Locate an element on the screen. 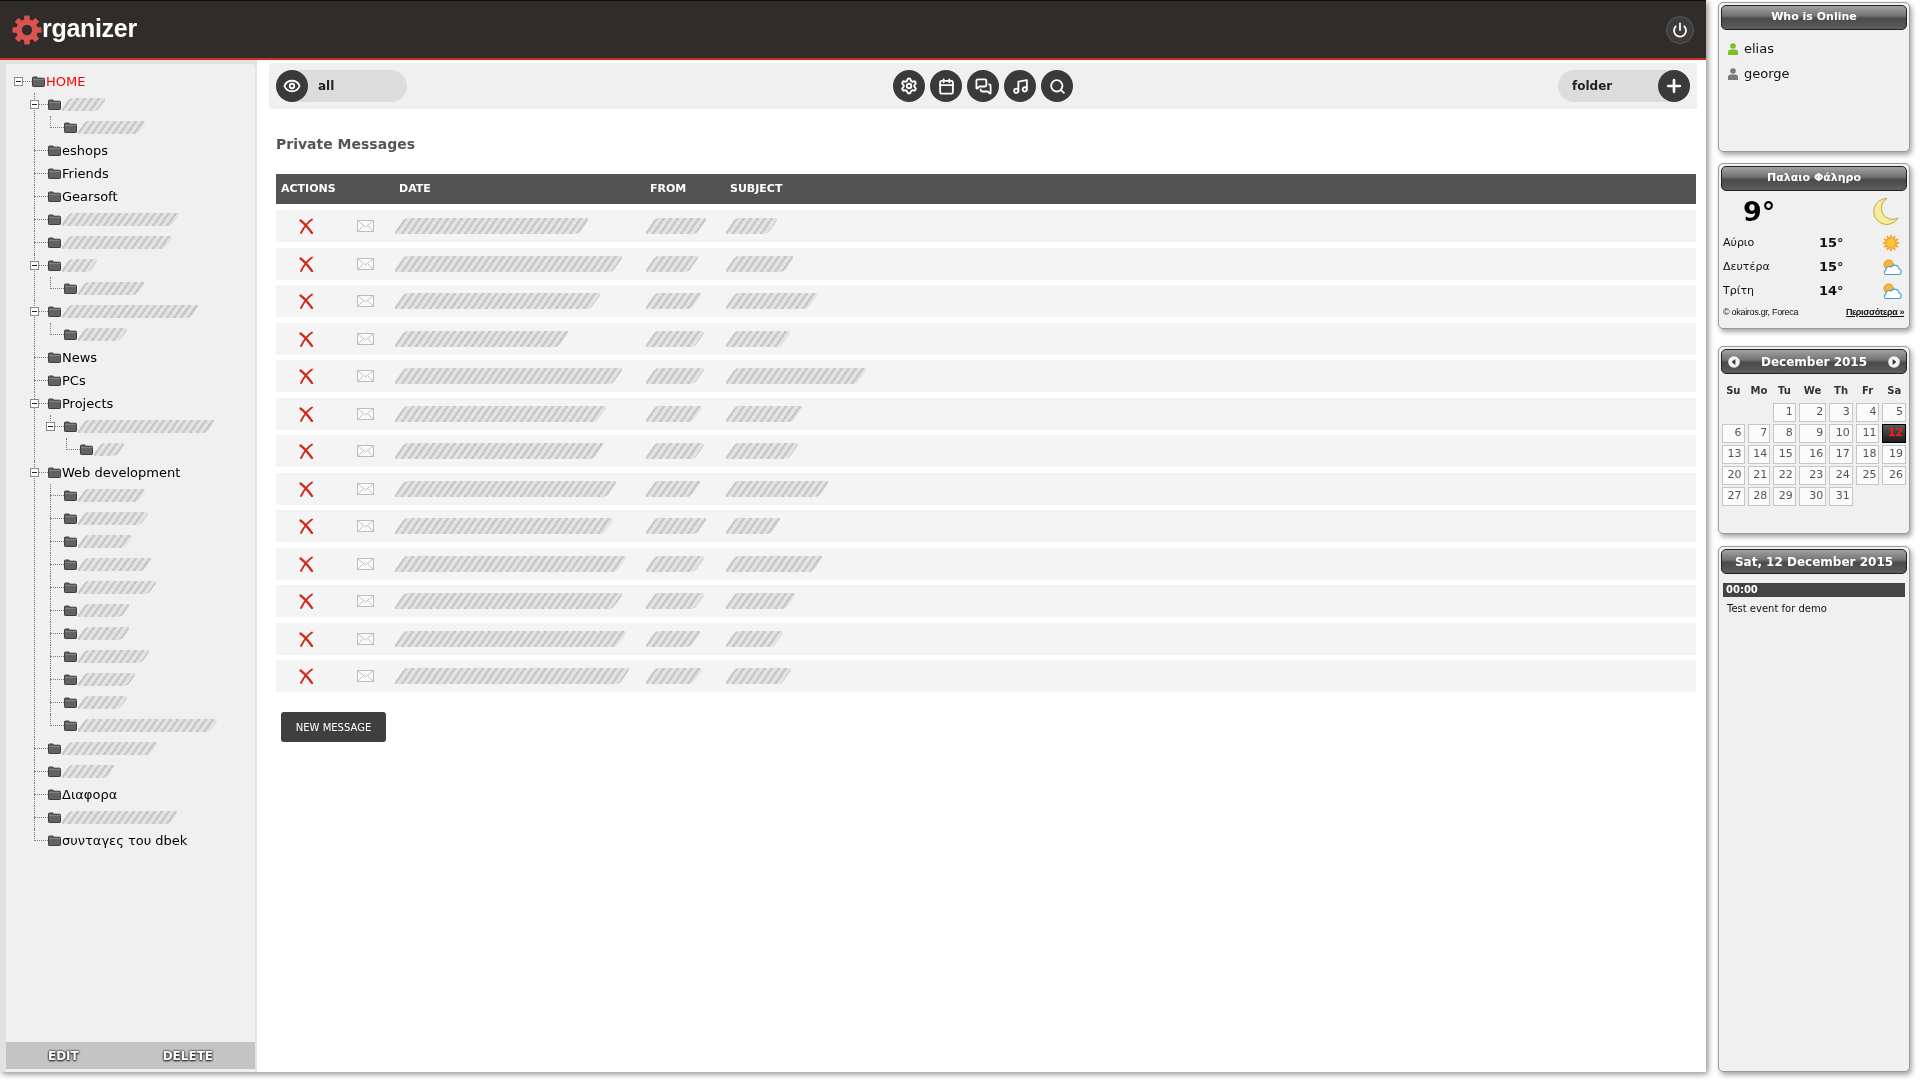 This screenshot has width=1920, height=1080. calendar-day: 17 is located at coordinates (1841, 454).